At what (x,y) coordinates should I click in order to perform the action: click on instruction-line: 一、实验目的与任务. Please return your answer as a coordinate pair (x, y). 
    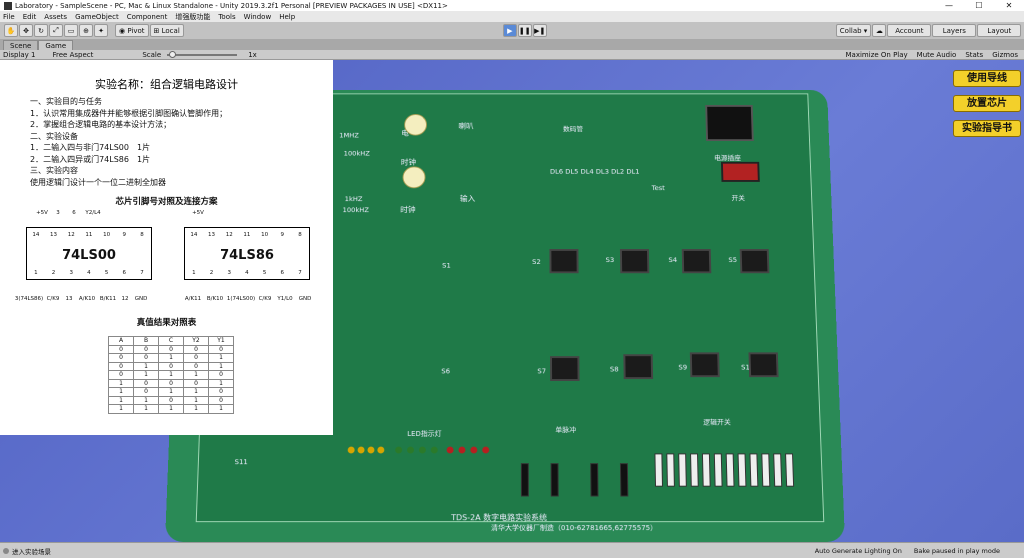
    Looking at the image, I should click on (66, 101).